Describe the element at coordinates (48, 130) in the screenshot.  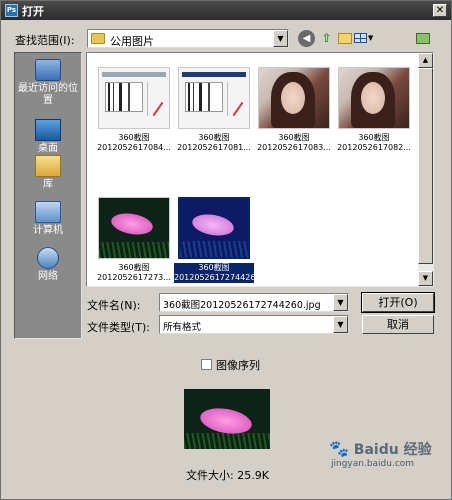
I see `desktop-icon` at that location.